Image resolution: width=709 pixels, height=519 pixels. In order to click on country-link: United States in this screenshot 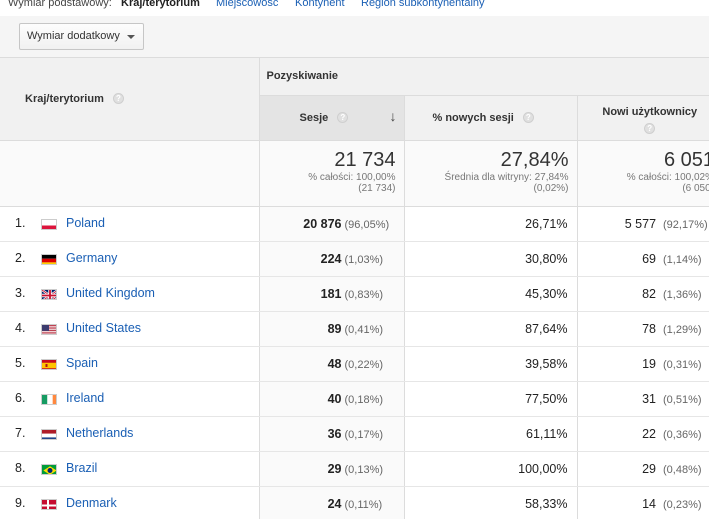, I will do `click(103, 328)`.